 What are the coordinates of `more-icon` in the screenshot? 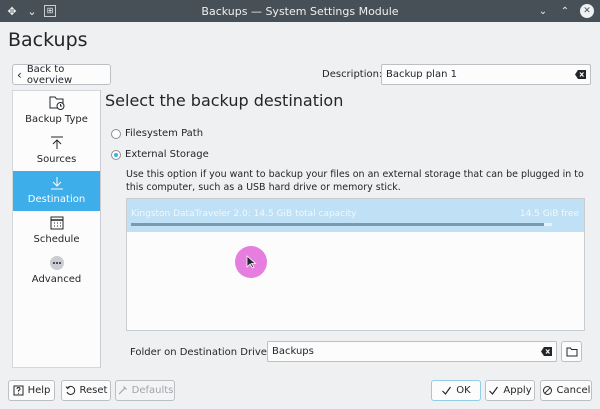 It's located at (56, 263).